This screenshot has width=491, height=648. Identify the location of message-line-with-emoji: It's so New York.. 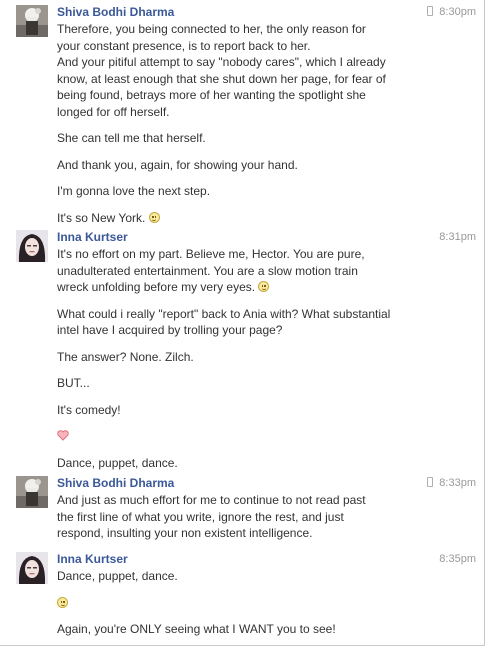
(264, 218).